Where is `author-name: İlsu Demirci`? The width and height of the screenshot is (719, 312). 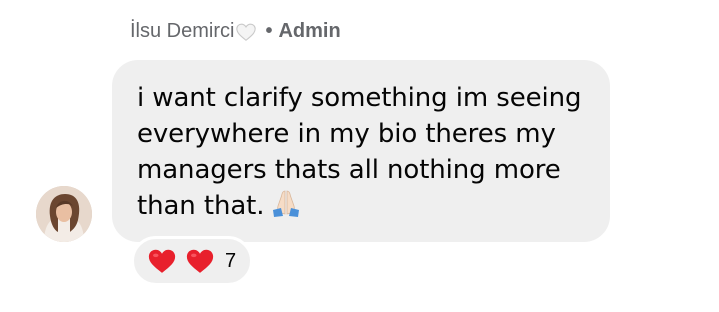 author-name: İlsu Demirci is located at coordinates (182, 31).